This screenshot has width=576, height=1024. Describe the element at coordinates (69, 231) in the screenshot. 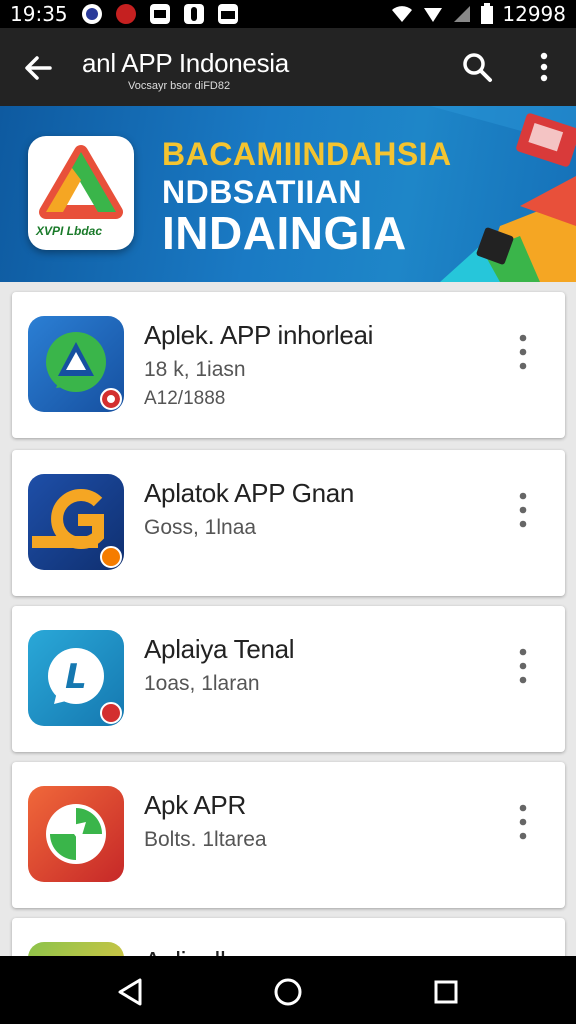

I see `banner-logo-text: XVPI Lbdac` at that location.